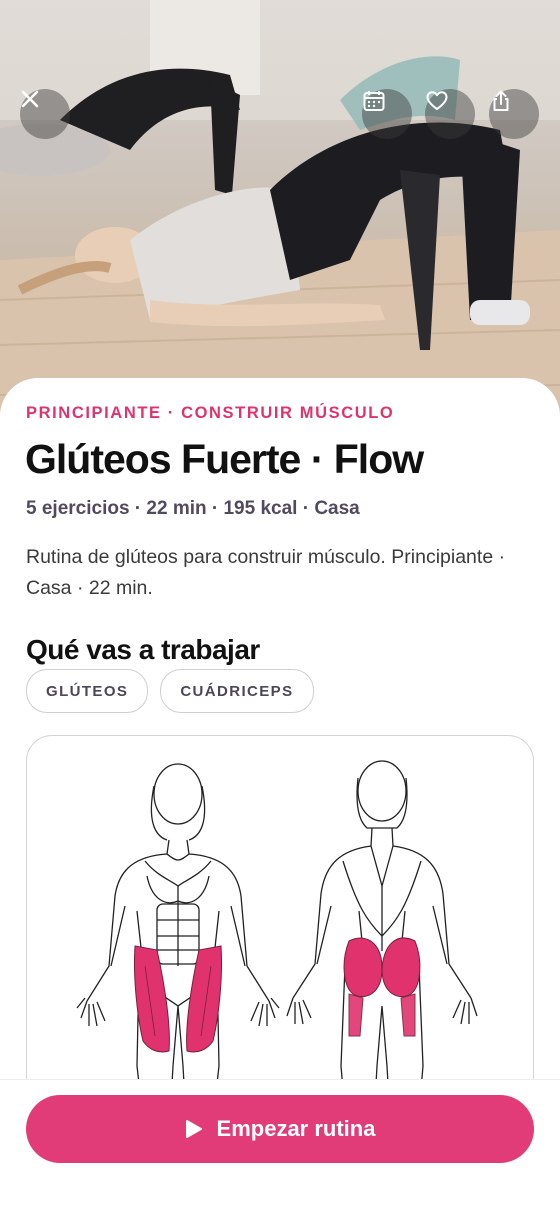  Describe the element at coordinates (45, 114) in the screenshot. I see `close-button` at that location.